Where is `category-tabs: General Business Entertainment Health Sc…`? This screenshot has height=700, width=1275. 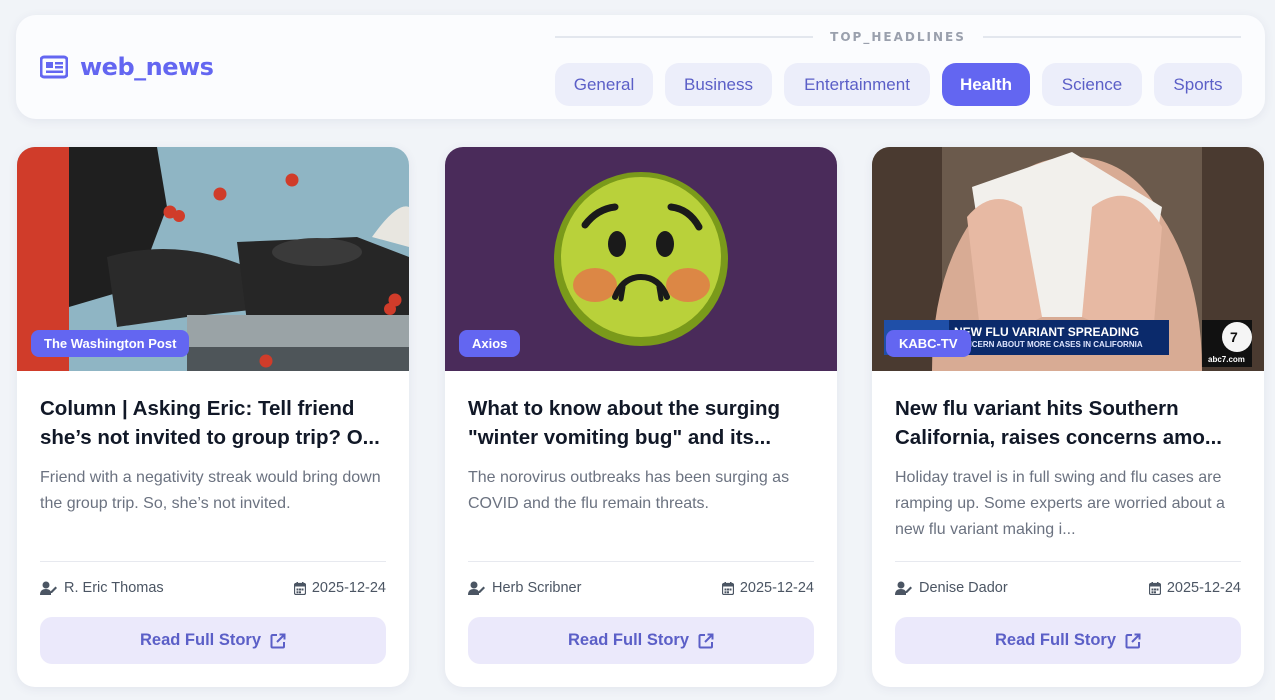
category-tabs: General Business Entertainment Health Sc… is located at coordinates (898, 84).